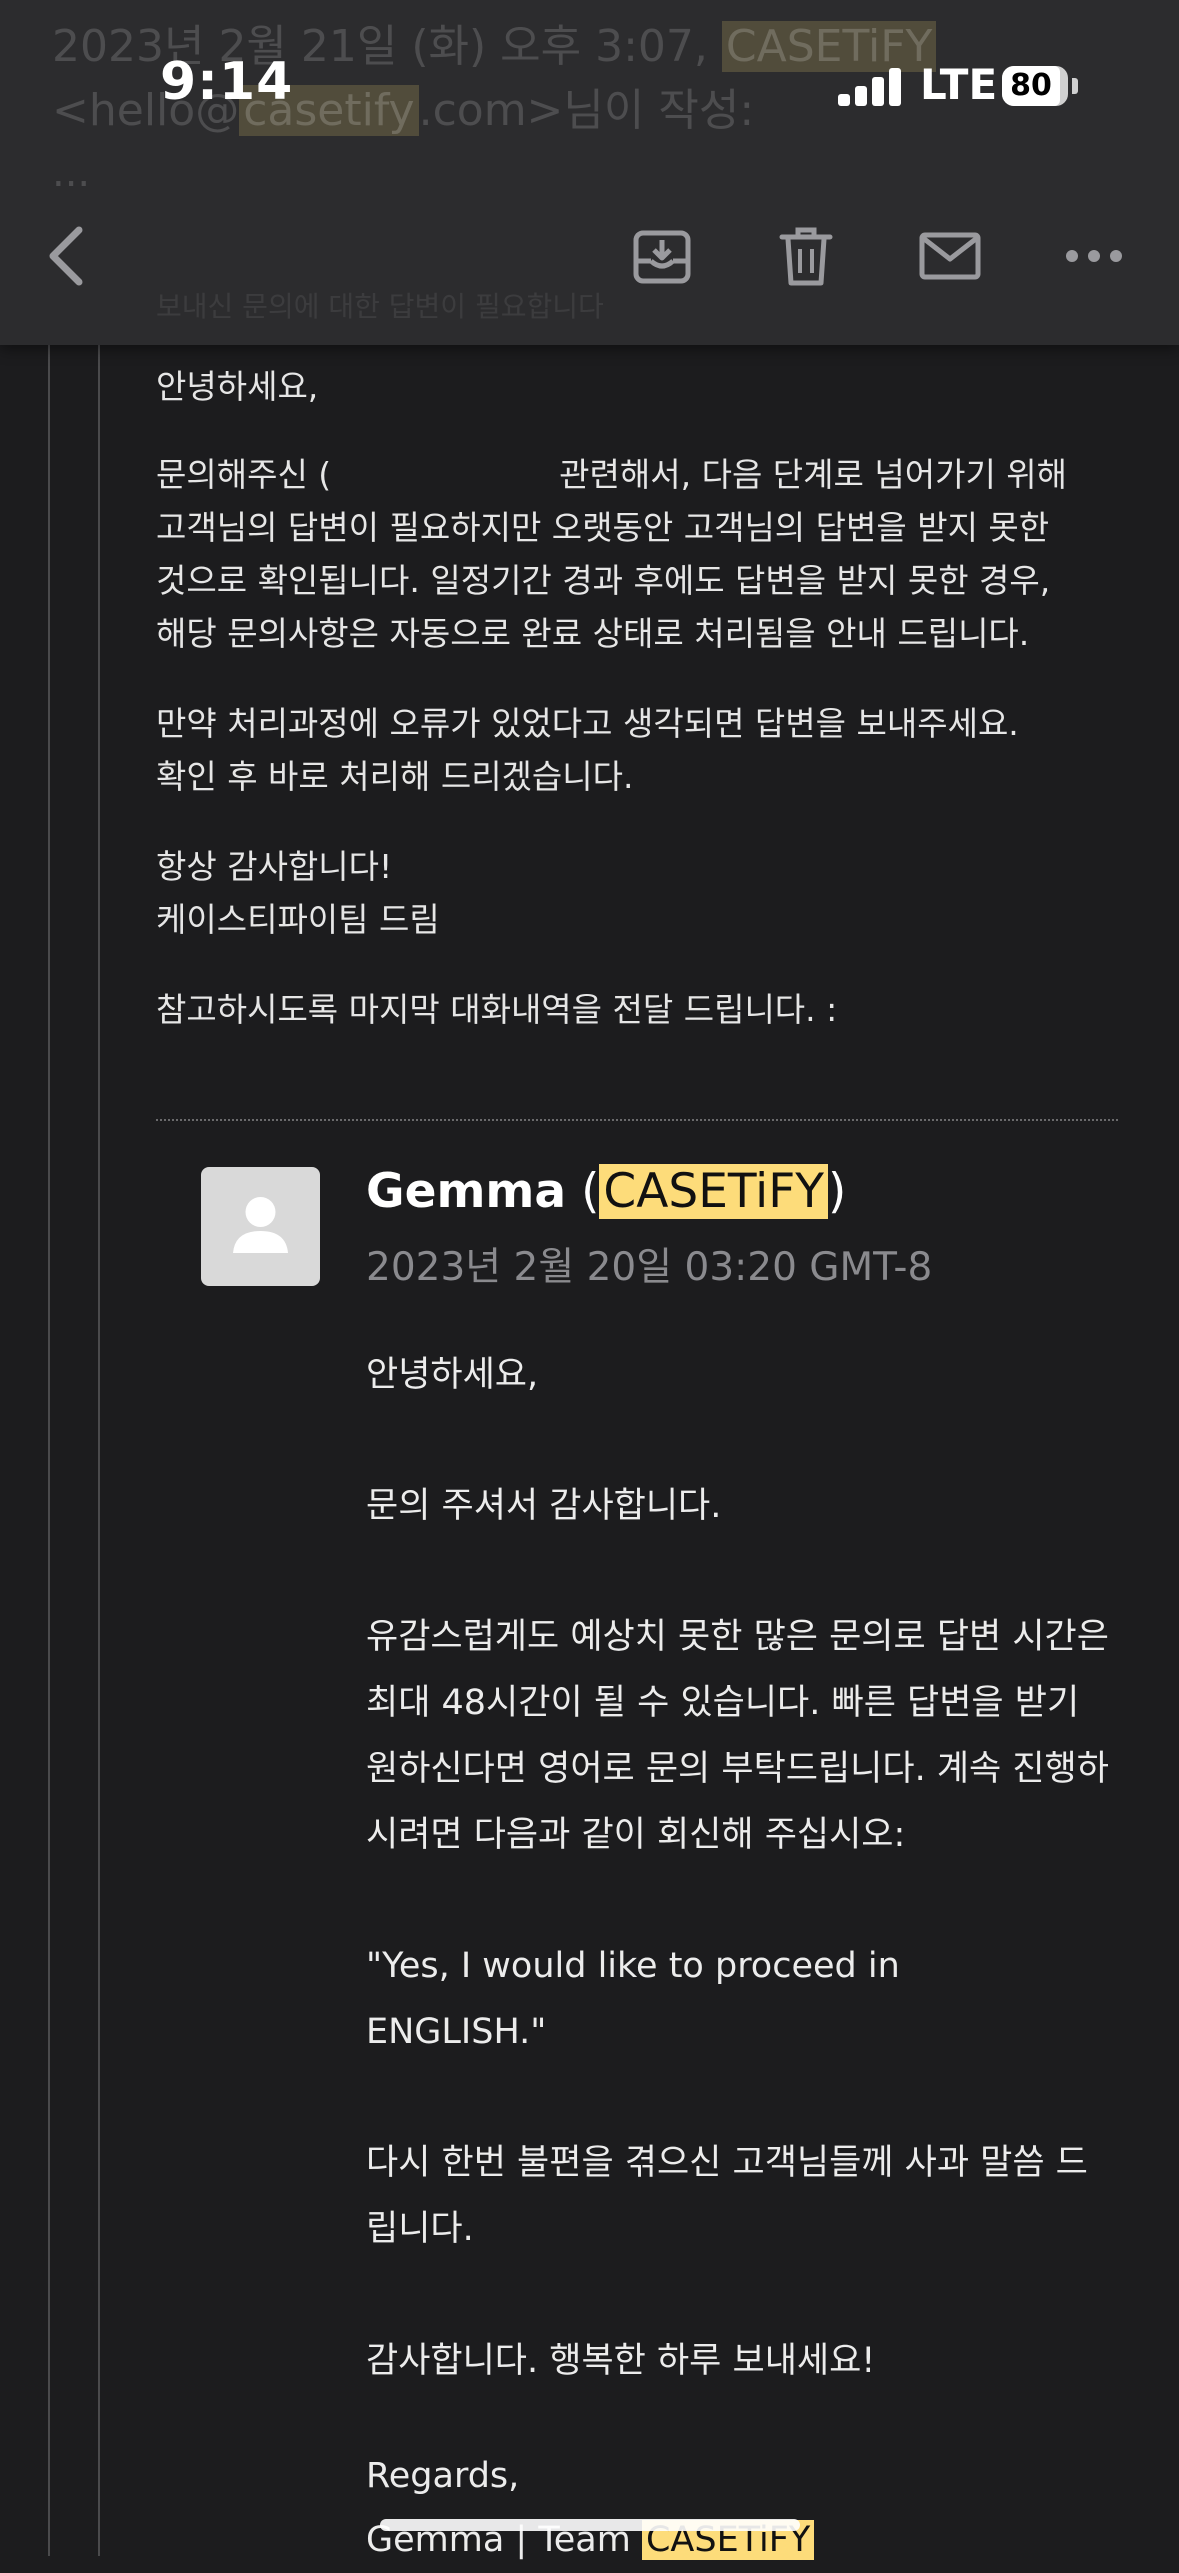 Image resolution: width=1179 pixels, height=2573 pixels. What do you see at coordinates (99, 1450) in the screenshot?
I see `thread-line-inner` at bounding box center [99, 1450].